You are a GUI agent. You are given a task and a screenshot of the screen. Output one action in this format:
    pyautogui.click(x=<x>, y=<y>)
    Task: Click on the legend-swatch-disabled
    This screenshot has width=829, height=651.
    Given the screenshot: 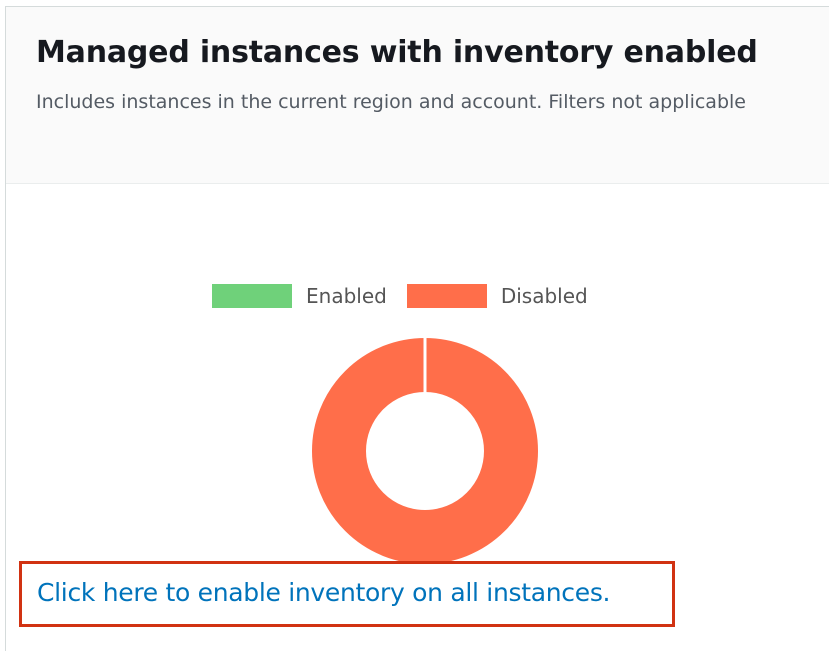 What is the action you would take?
    pyautogui.click(x=446, y=296)
    